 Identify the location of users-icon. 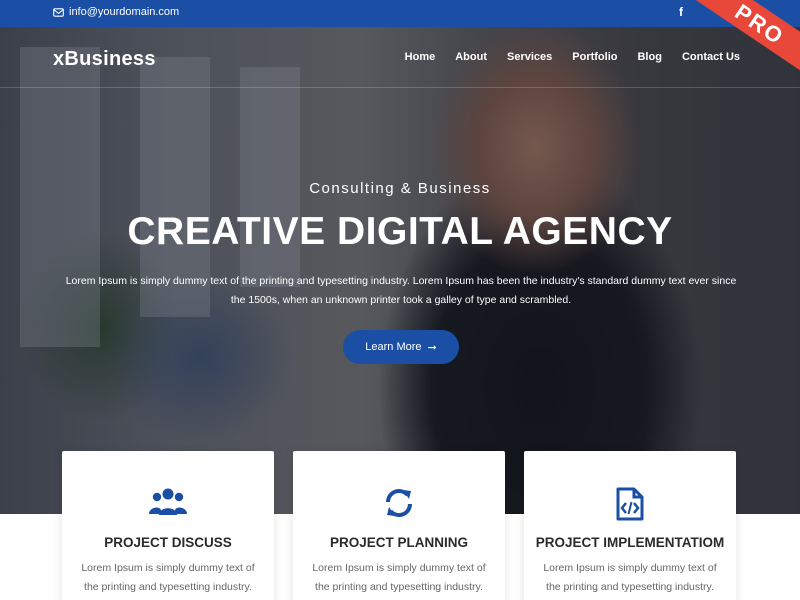
(168, 504).